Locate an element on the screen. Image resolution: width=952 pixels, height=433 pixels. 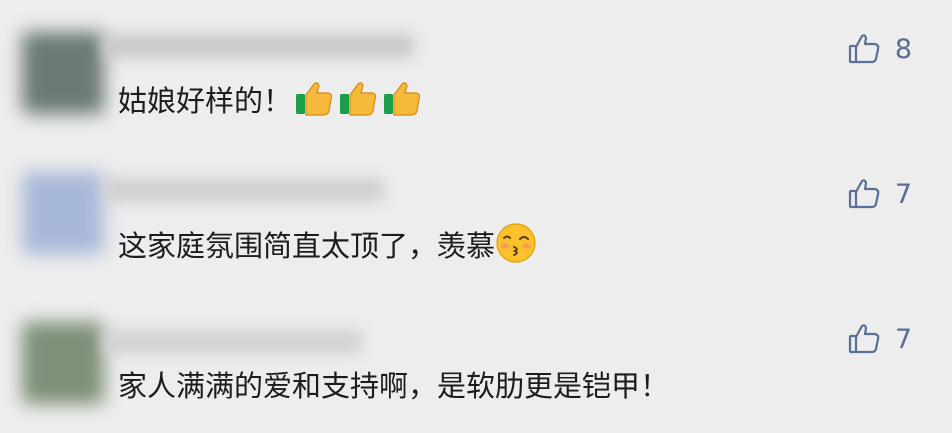
comment-text-content: 这家庭氛围简直太顶了，羡慕 is located at coordinates (307, 246).